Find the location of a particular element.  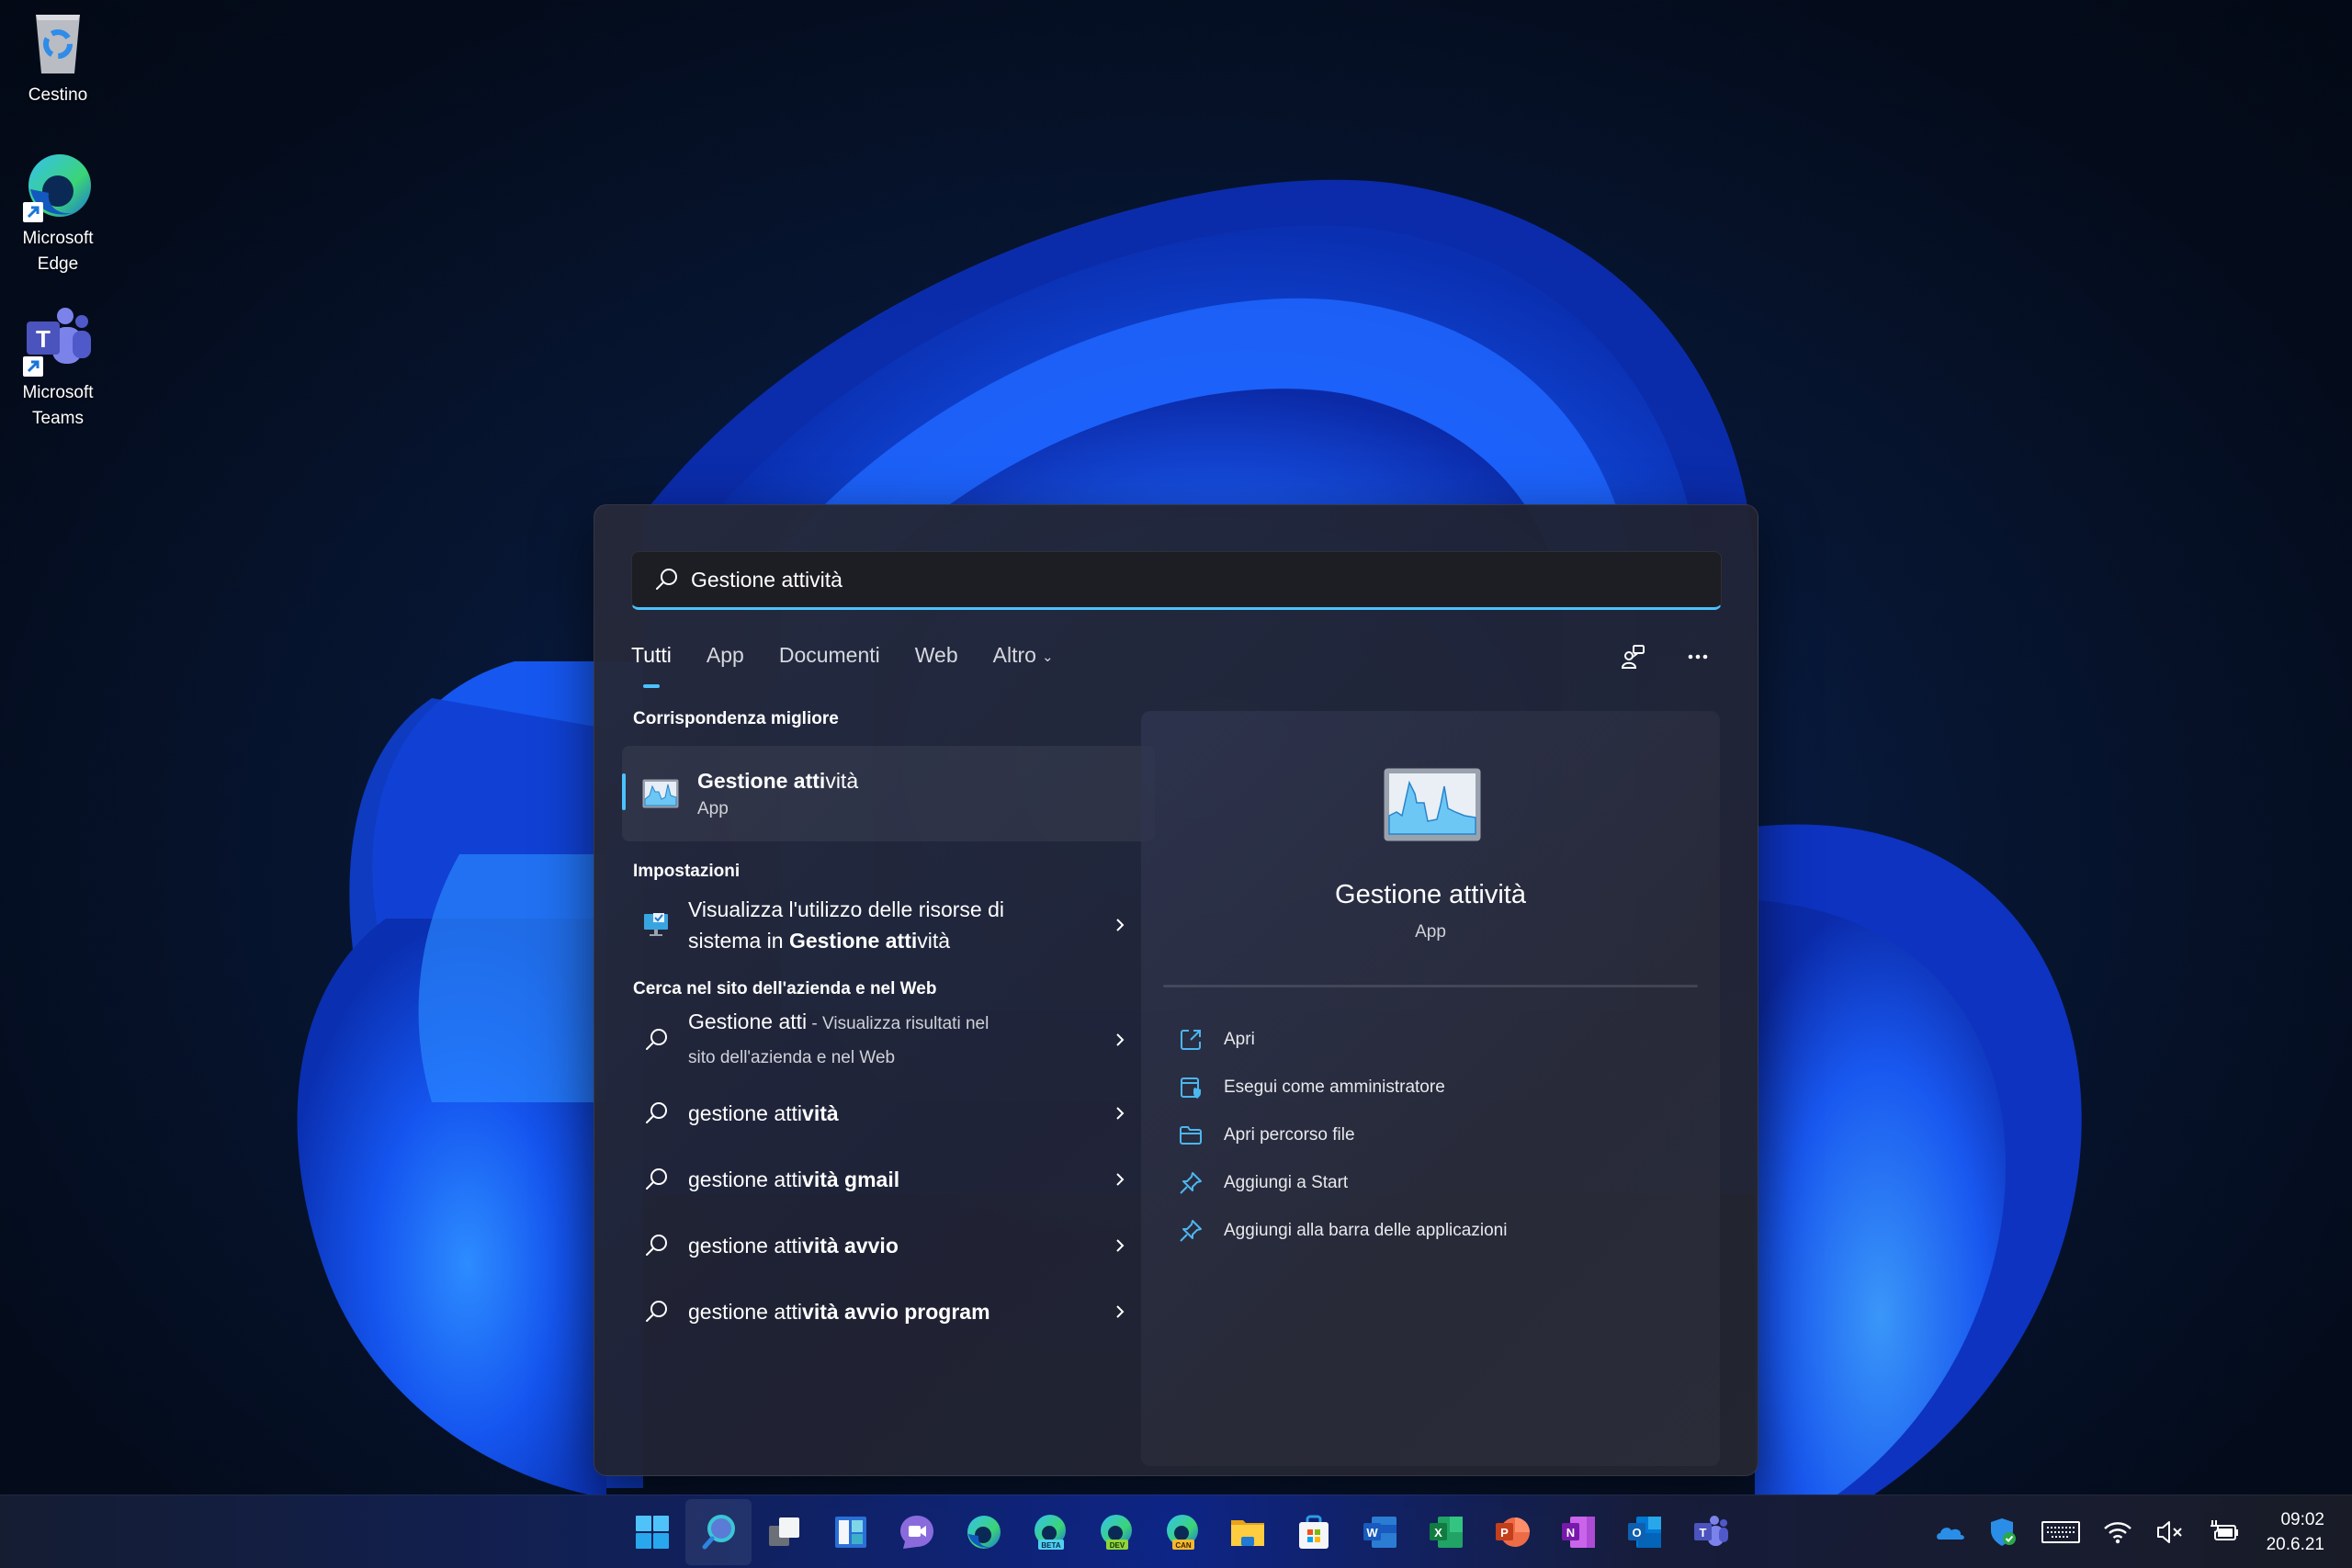

taskbar-widgets is located at coordinates (851, 1532).